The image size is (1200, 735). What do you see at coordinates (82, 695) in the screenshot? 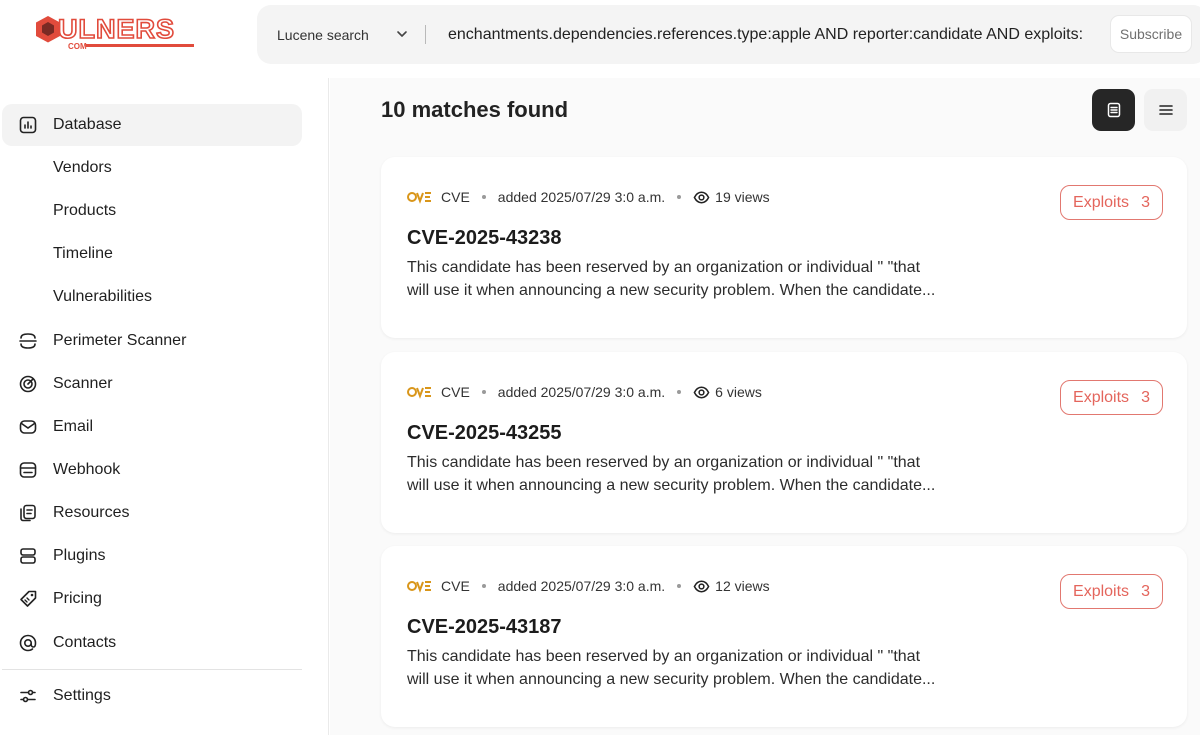
I see `sidebar-item-label: Settings` at bounding box center [82, 695].